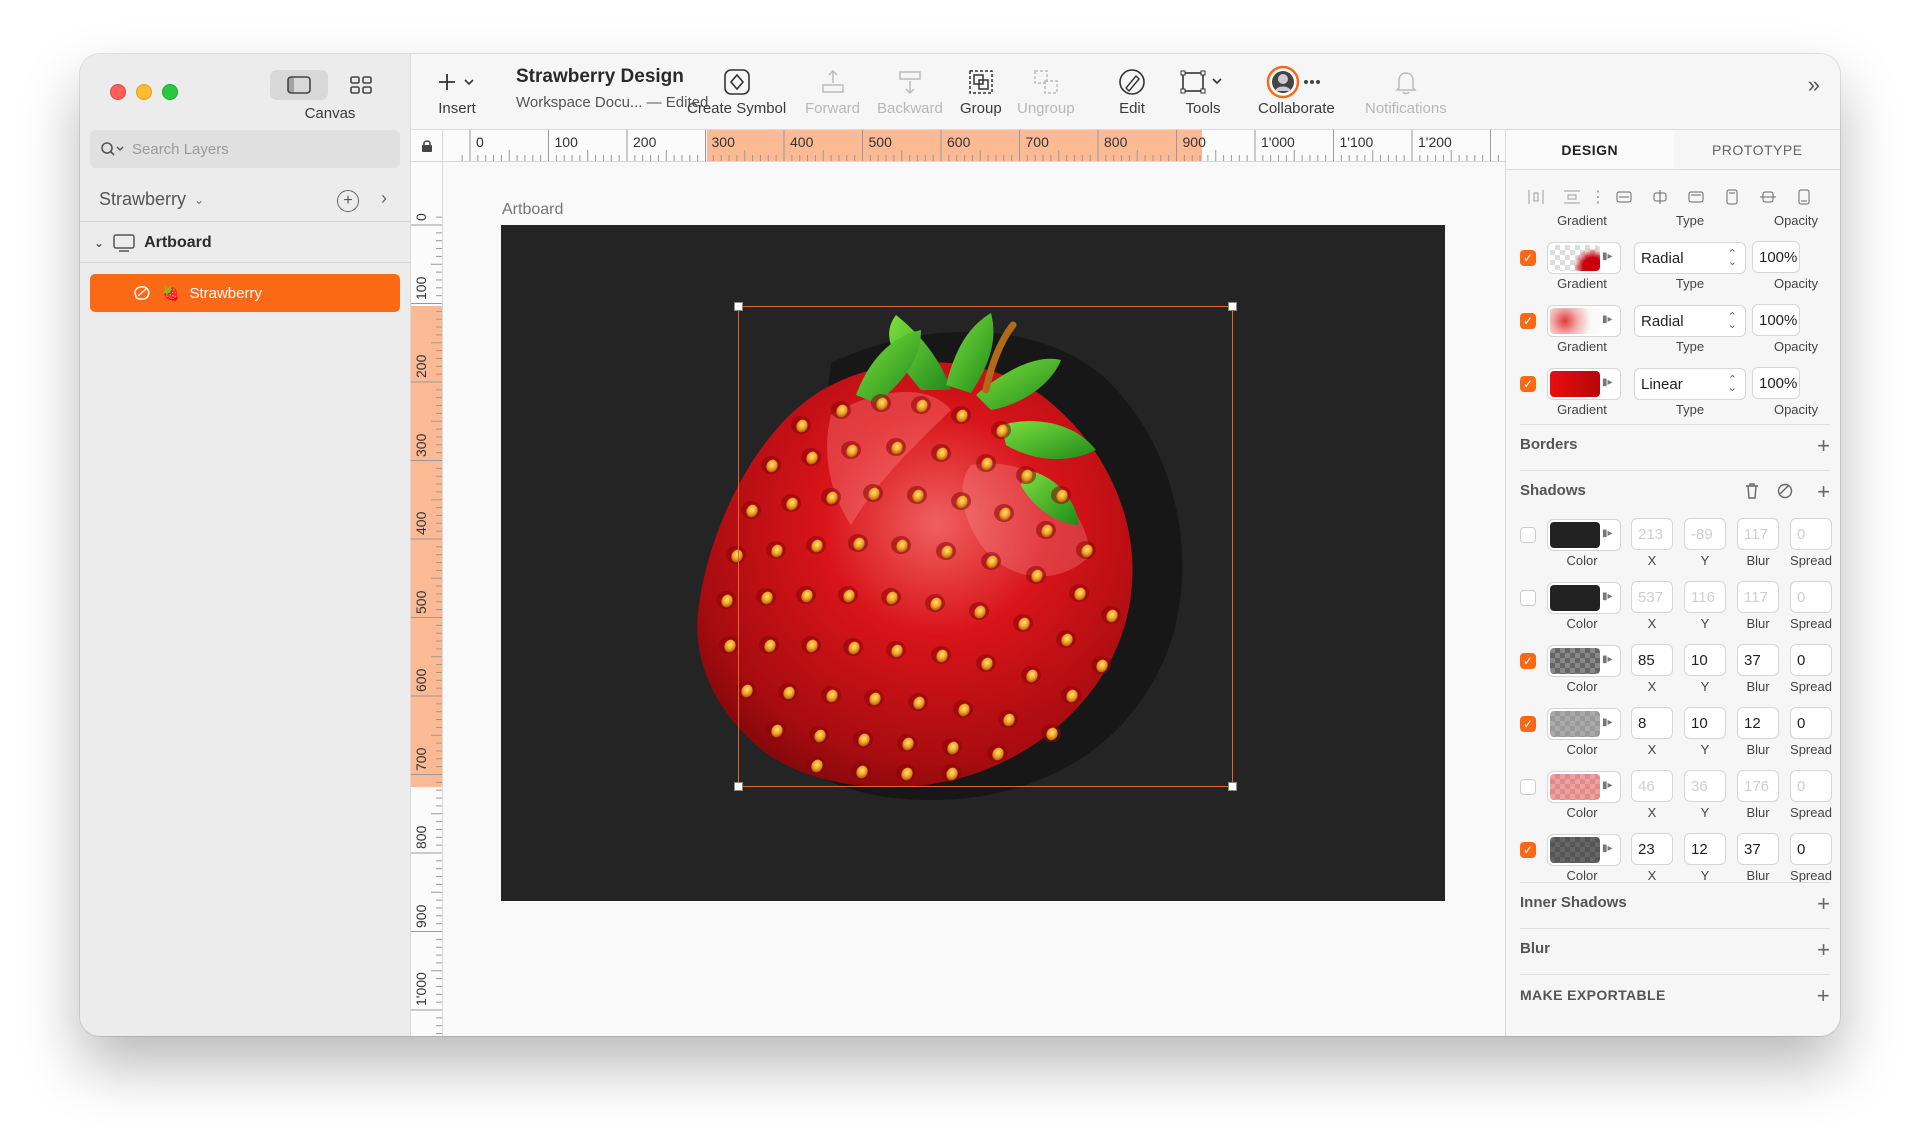  Describe the element at coordinates (348, 201) in the screenshot. I see `add-page-button: +` at that location.